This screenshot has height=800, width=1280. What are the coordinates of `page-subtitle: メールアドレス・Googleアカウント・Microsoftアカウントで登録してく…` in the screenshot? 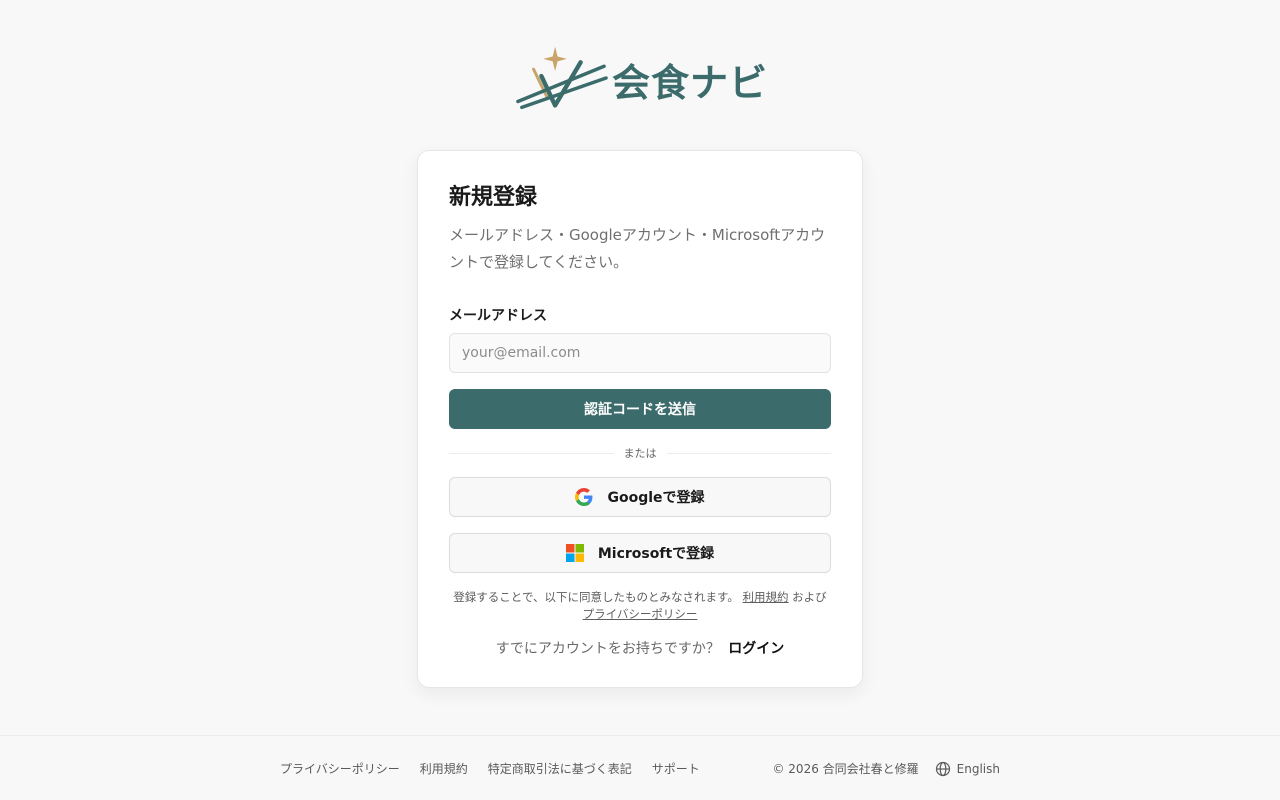 It's located at (637, 248).